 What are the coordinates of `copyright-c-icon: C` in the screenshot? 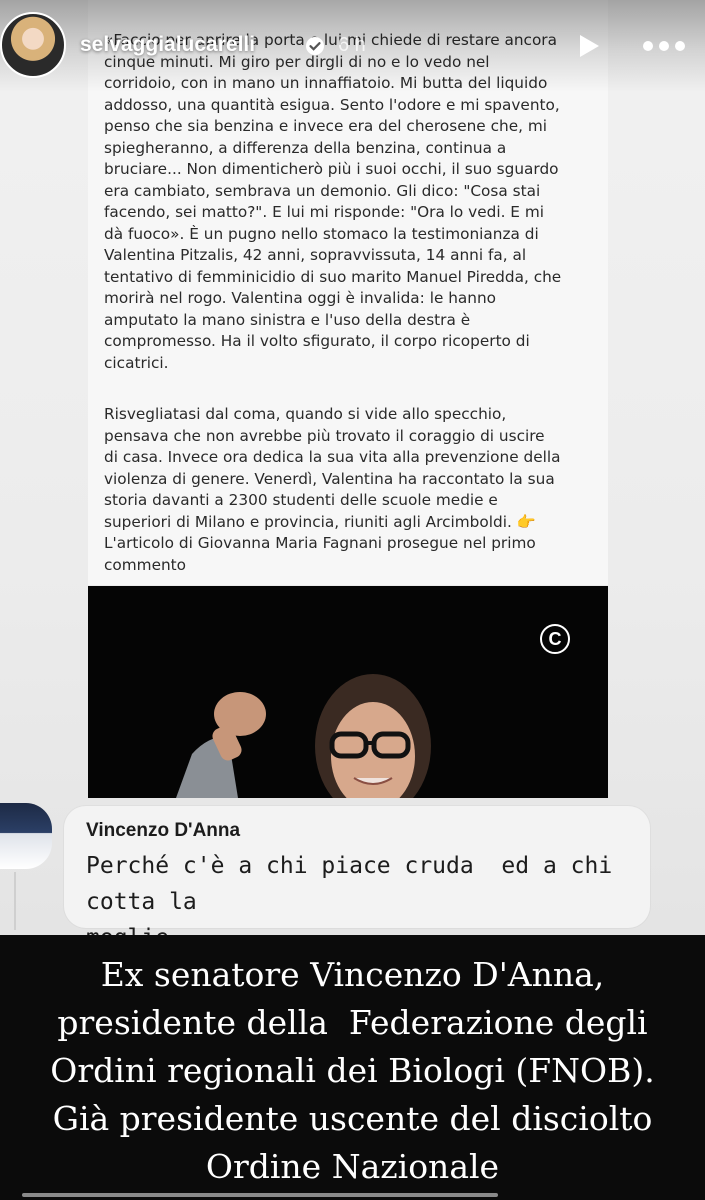 It's located at (555, 639).